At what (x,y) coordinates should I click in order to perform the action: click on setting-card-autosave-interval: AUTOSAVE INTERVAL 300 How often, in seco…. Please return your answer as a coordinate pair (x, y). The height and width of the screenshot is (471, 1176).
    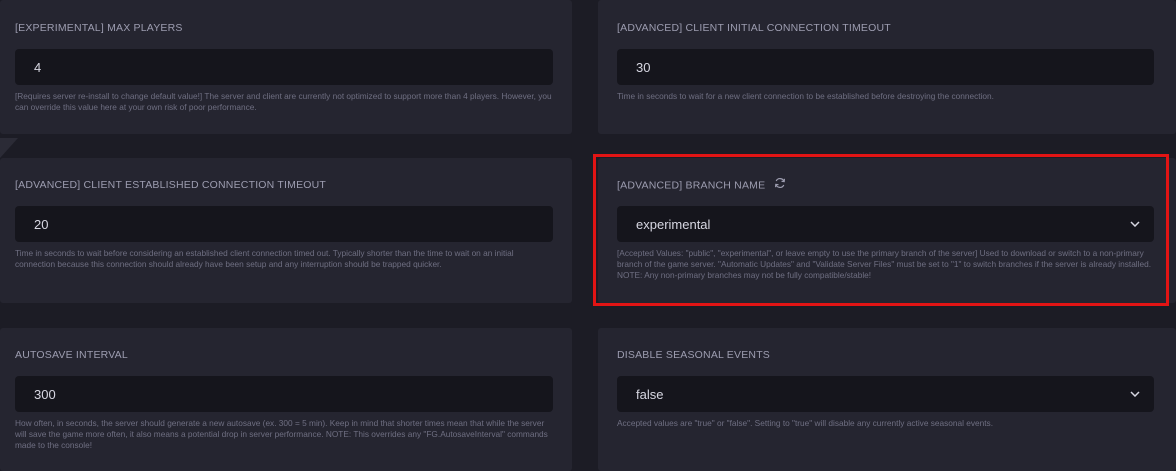
    Looking at the image, I should click on (286, 399).